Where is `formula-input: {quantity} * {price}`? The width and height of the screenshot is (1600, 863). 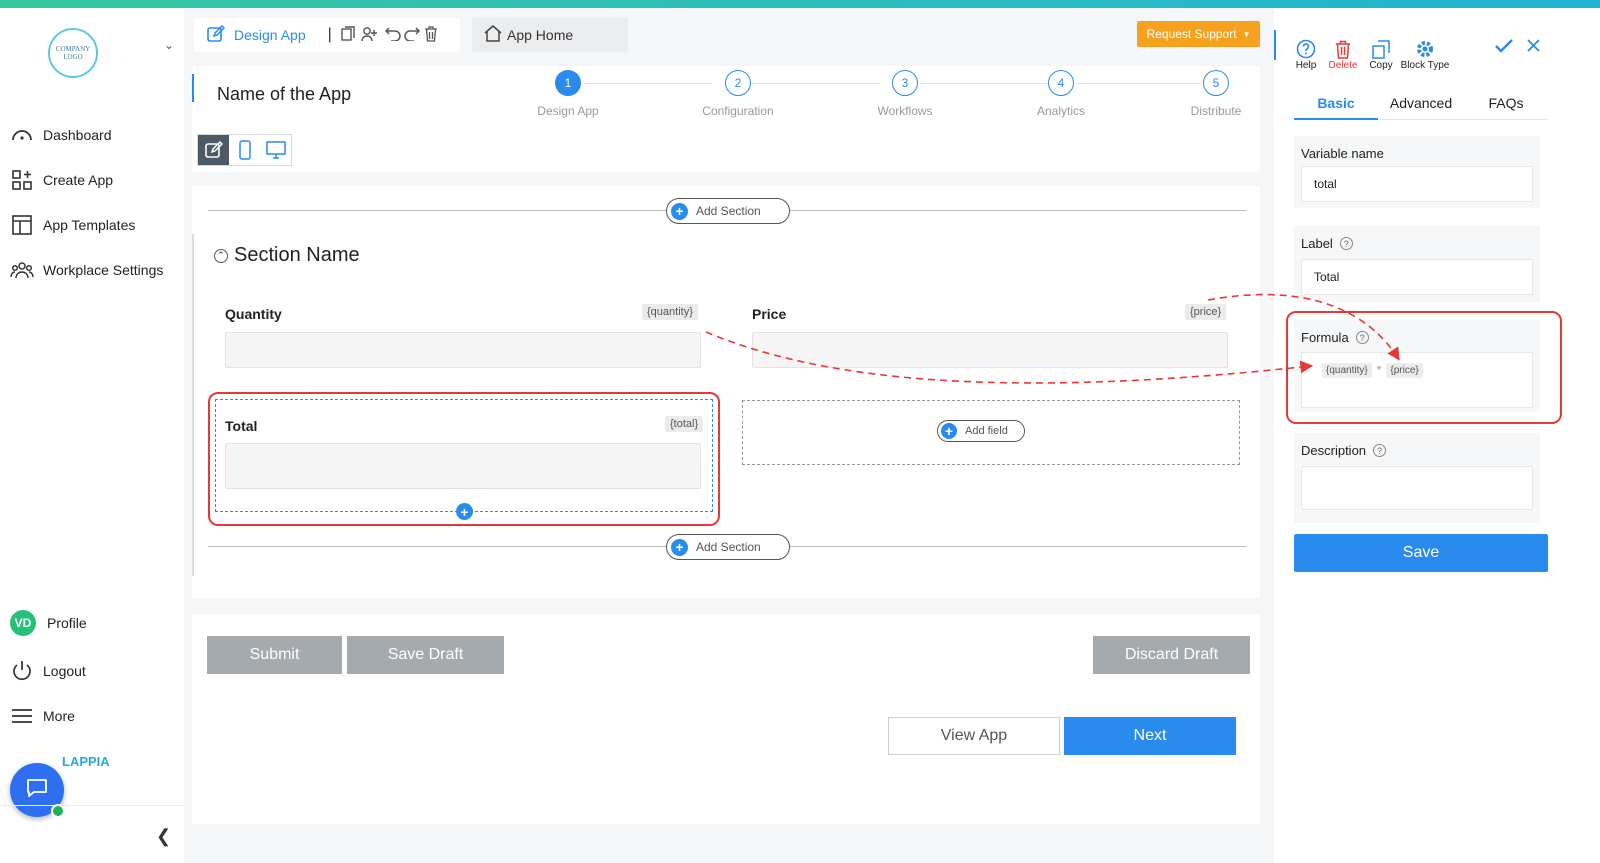 formula-input: {quantity} * {price} is located at coordinates (1417, 380).